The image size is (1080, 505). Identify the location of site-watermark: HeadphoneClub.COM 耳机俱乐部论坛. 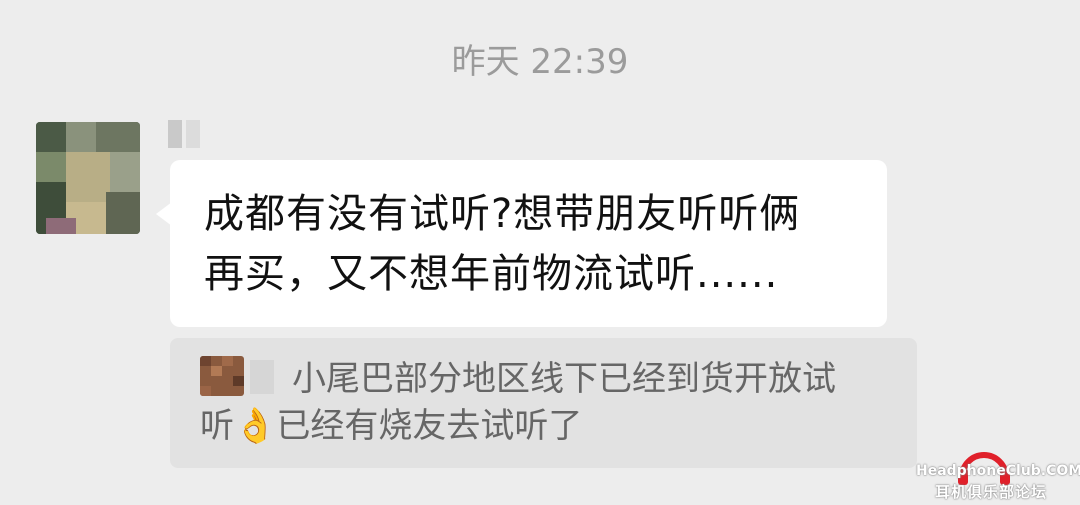
(998, 469).